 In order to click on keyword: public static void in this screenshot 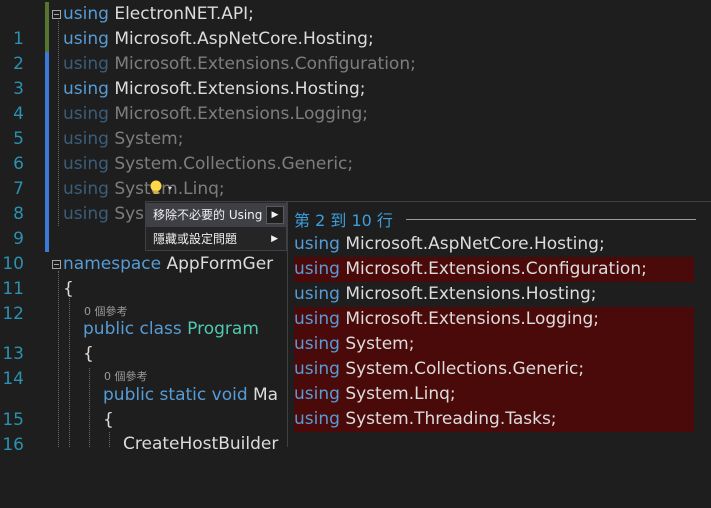, I will do `click(175, 395)`.